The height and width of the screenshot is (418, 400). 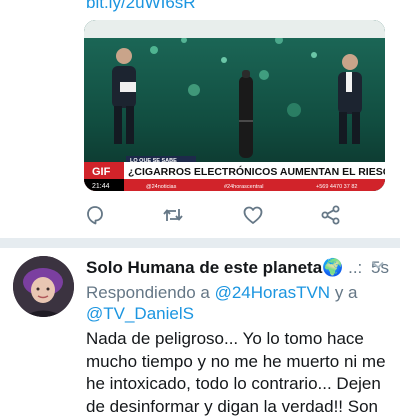 What do you see at coordinates (161, 187) in the screenshot?
I see `ticker-1: @24noticias` at bounding box center [161, 187].